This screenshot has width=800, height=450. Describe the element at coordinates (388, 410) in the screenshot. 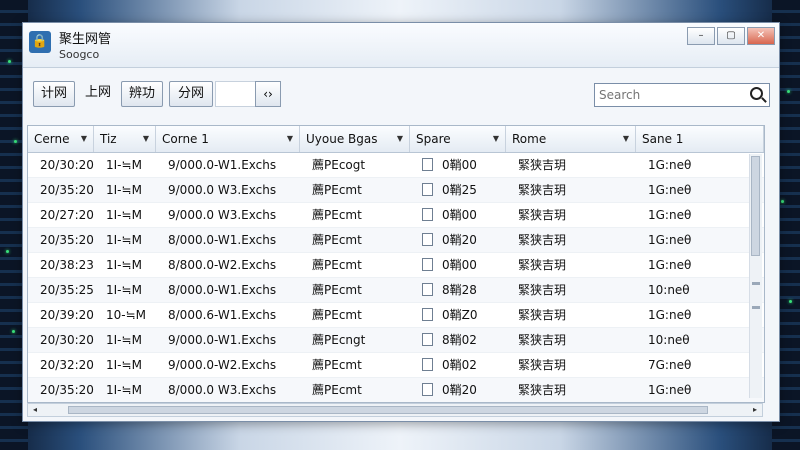

I see `horizontal-scroll-thumb` at that location.